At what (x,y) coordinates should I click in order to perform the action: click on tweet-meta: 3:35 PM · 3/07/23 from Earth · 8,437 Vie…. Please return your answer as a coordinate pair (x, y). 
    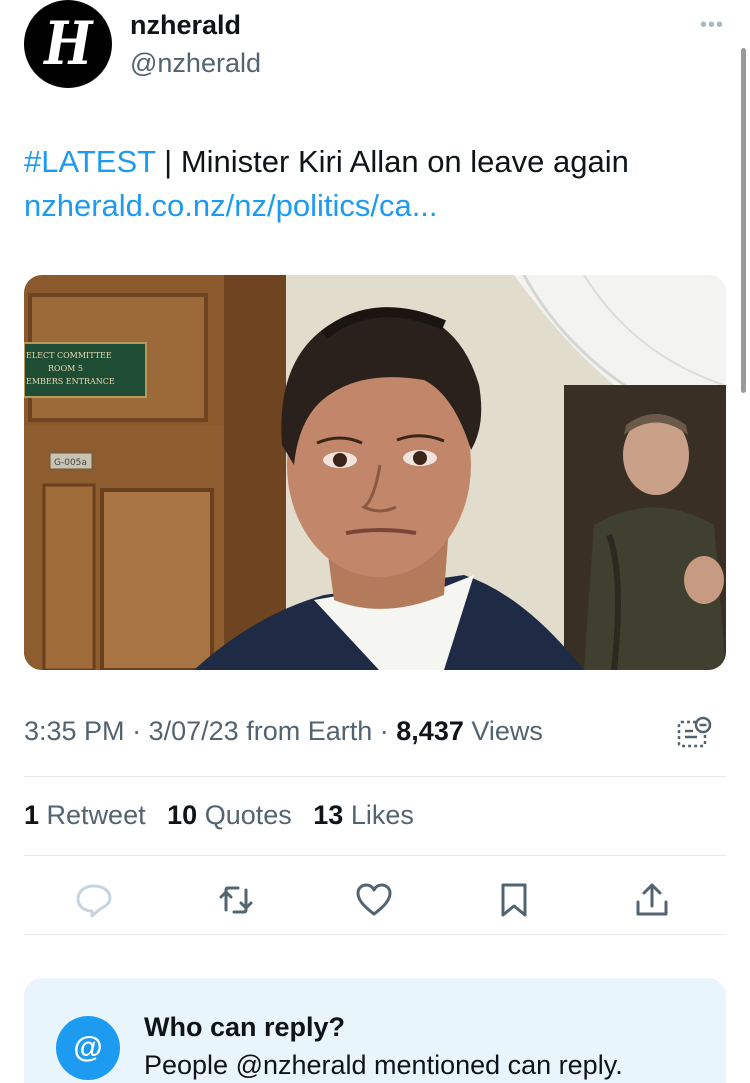
    Looking at the image, I should click on (283, 731).